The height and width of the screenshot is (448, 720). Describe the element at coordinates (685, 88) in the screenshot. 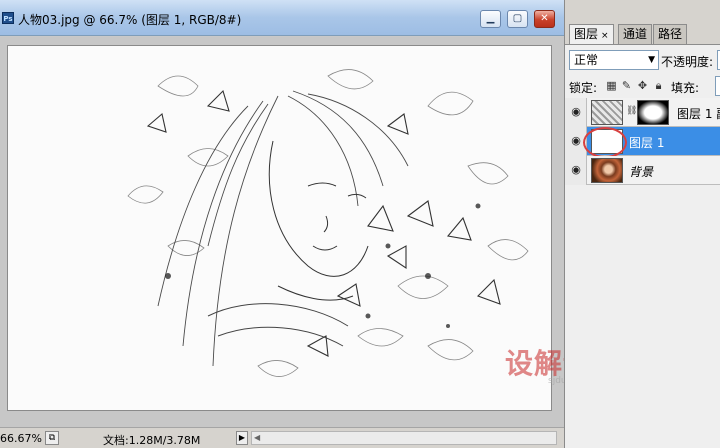

I see `fill-label: 填充:` at that location.